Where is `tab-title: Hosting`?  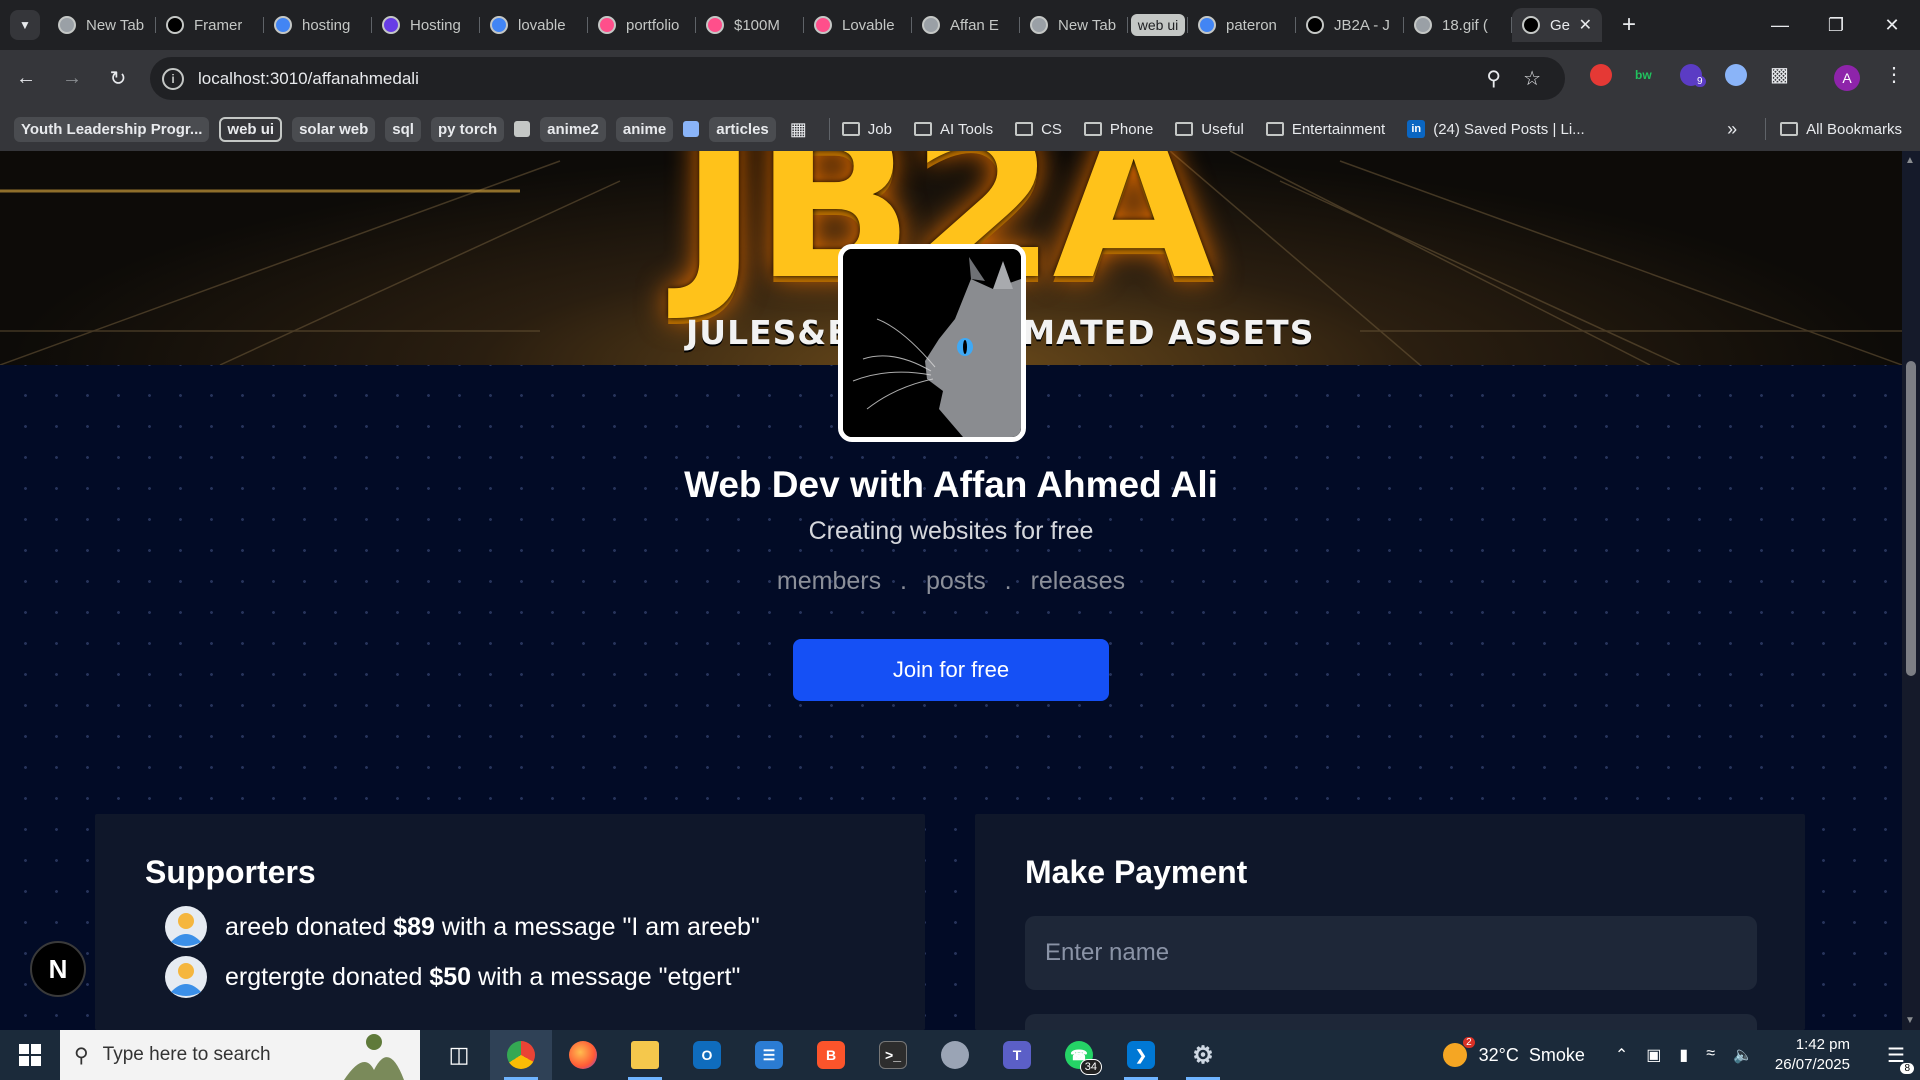 tab-title: Hosting is located at coordinates (435, 25).